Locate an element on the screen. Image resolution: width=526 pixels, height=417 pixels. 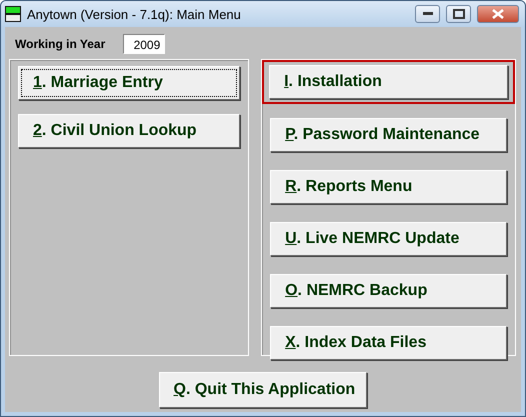
menu-button: X. Index Data Files is located at coordinates (388, 343).